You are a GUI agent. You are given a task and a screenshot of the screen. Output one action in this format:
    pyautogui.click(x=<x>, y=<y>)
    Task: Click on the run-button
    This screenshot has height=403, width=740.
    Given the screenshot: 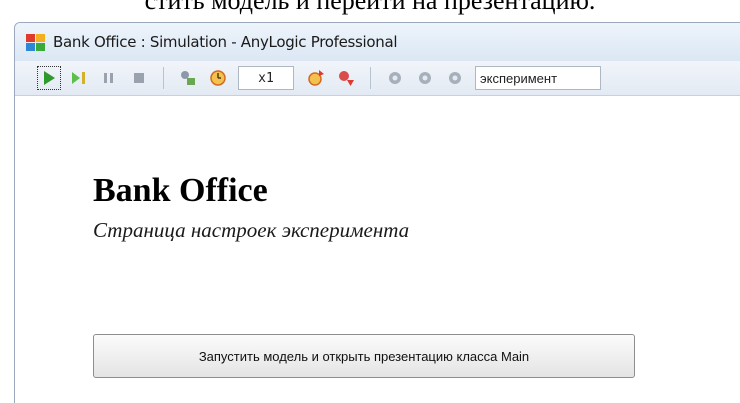 What is the action you would take?
    pyautogui.click(x=49, y=78)
    